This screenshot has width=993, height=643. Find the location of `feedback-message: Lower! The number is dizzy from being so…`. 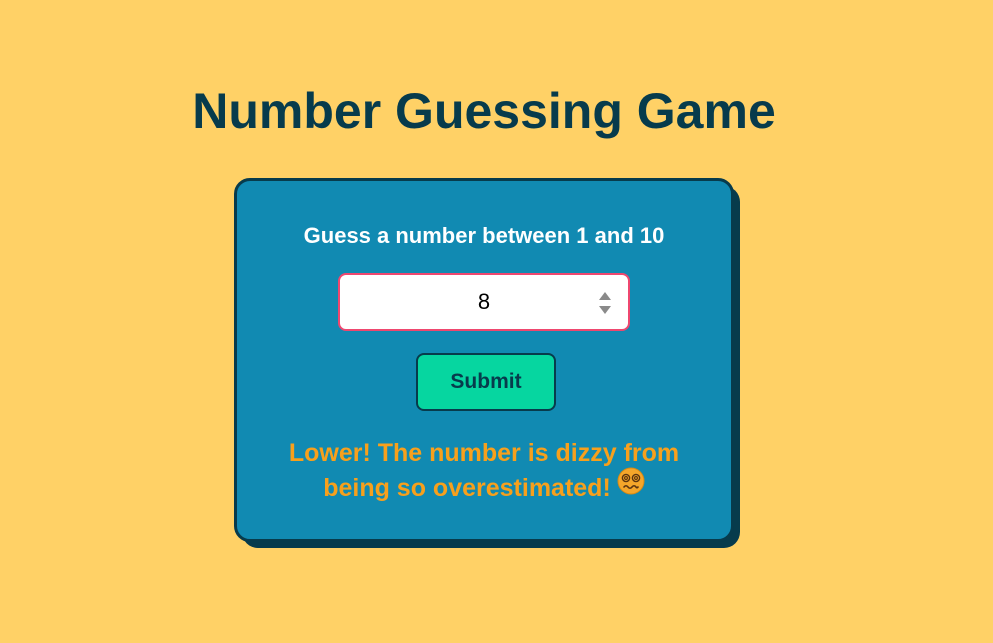

feedback-message: Lower! The number is dizzy from being so… is located at coordinates (484, 471).